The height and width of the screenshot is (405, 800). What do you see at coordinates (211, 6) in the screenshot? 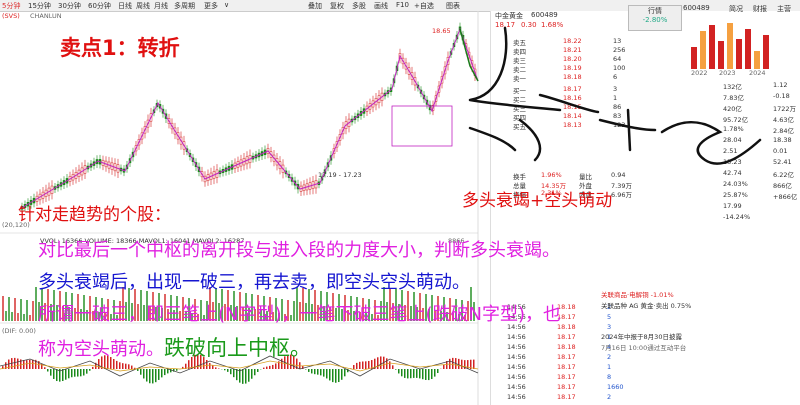
I see `tab-more: 更多` at bounding box center [211, 6].